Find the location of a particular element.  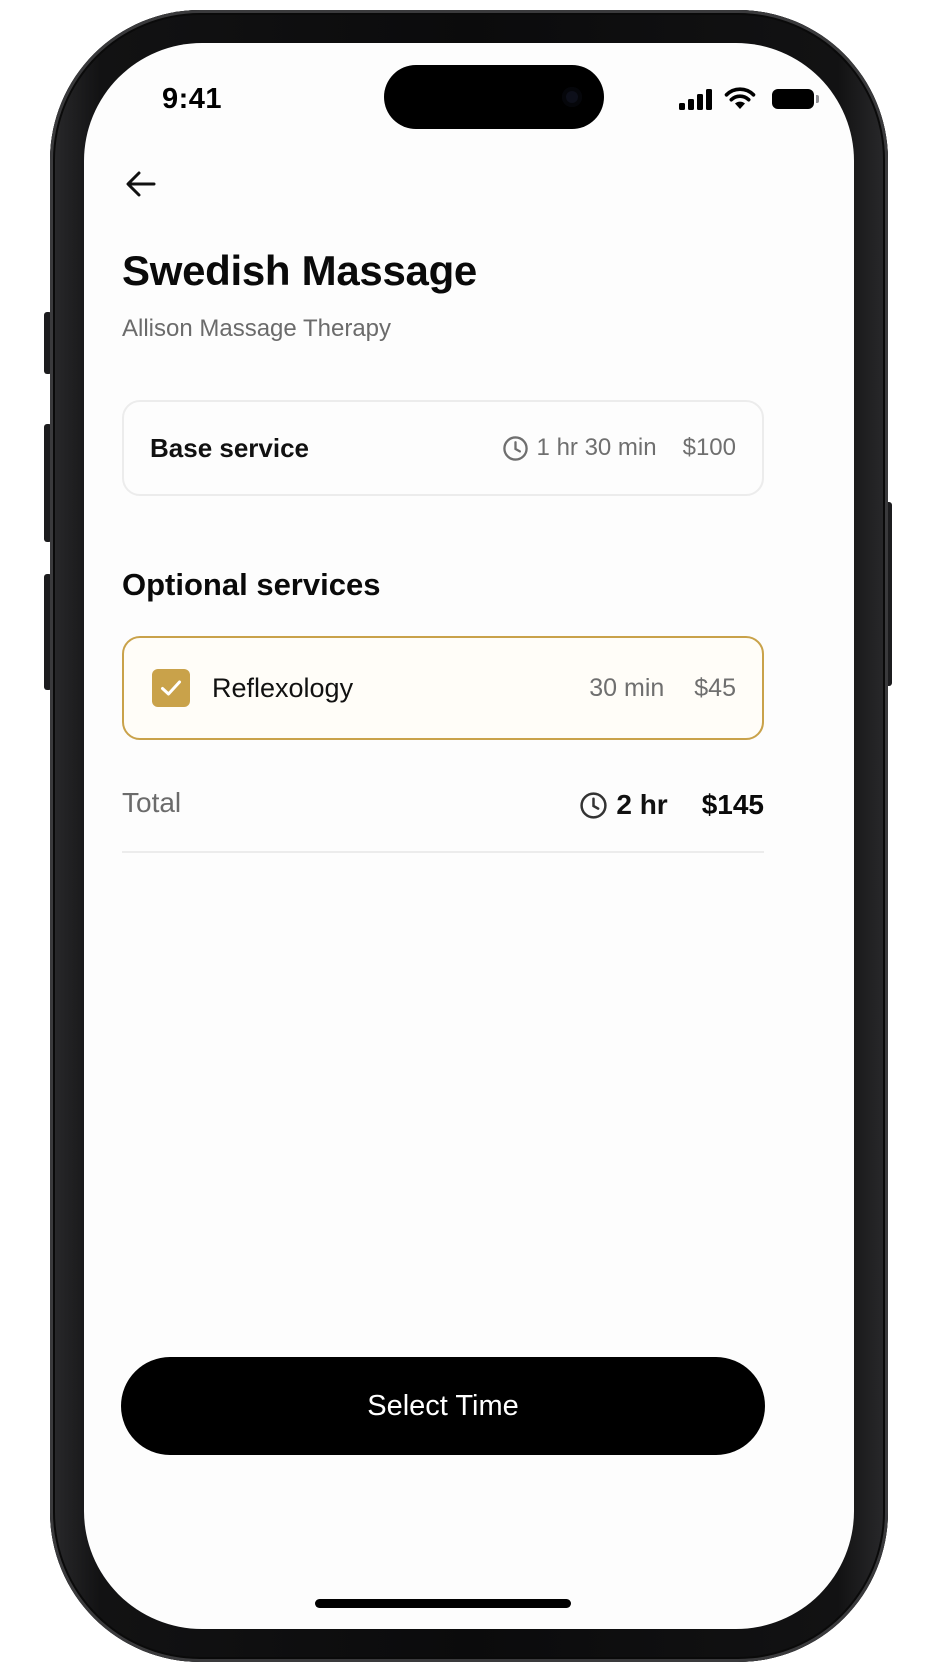

status-icons is located at coordinates (749, 99).